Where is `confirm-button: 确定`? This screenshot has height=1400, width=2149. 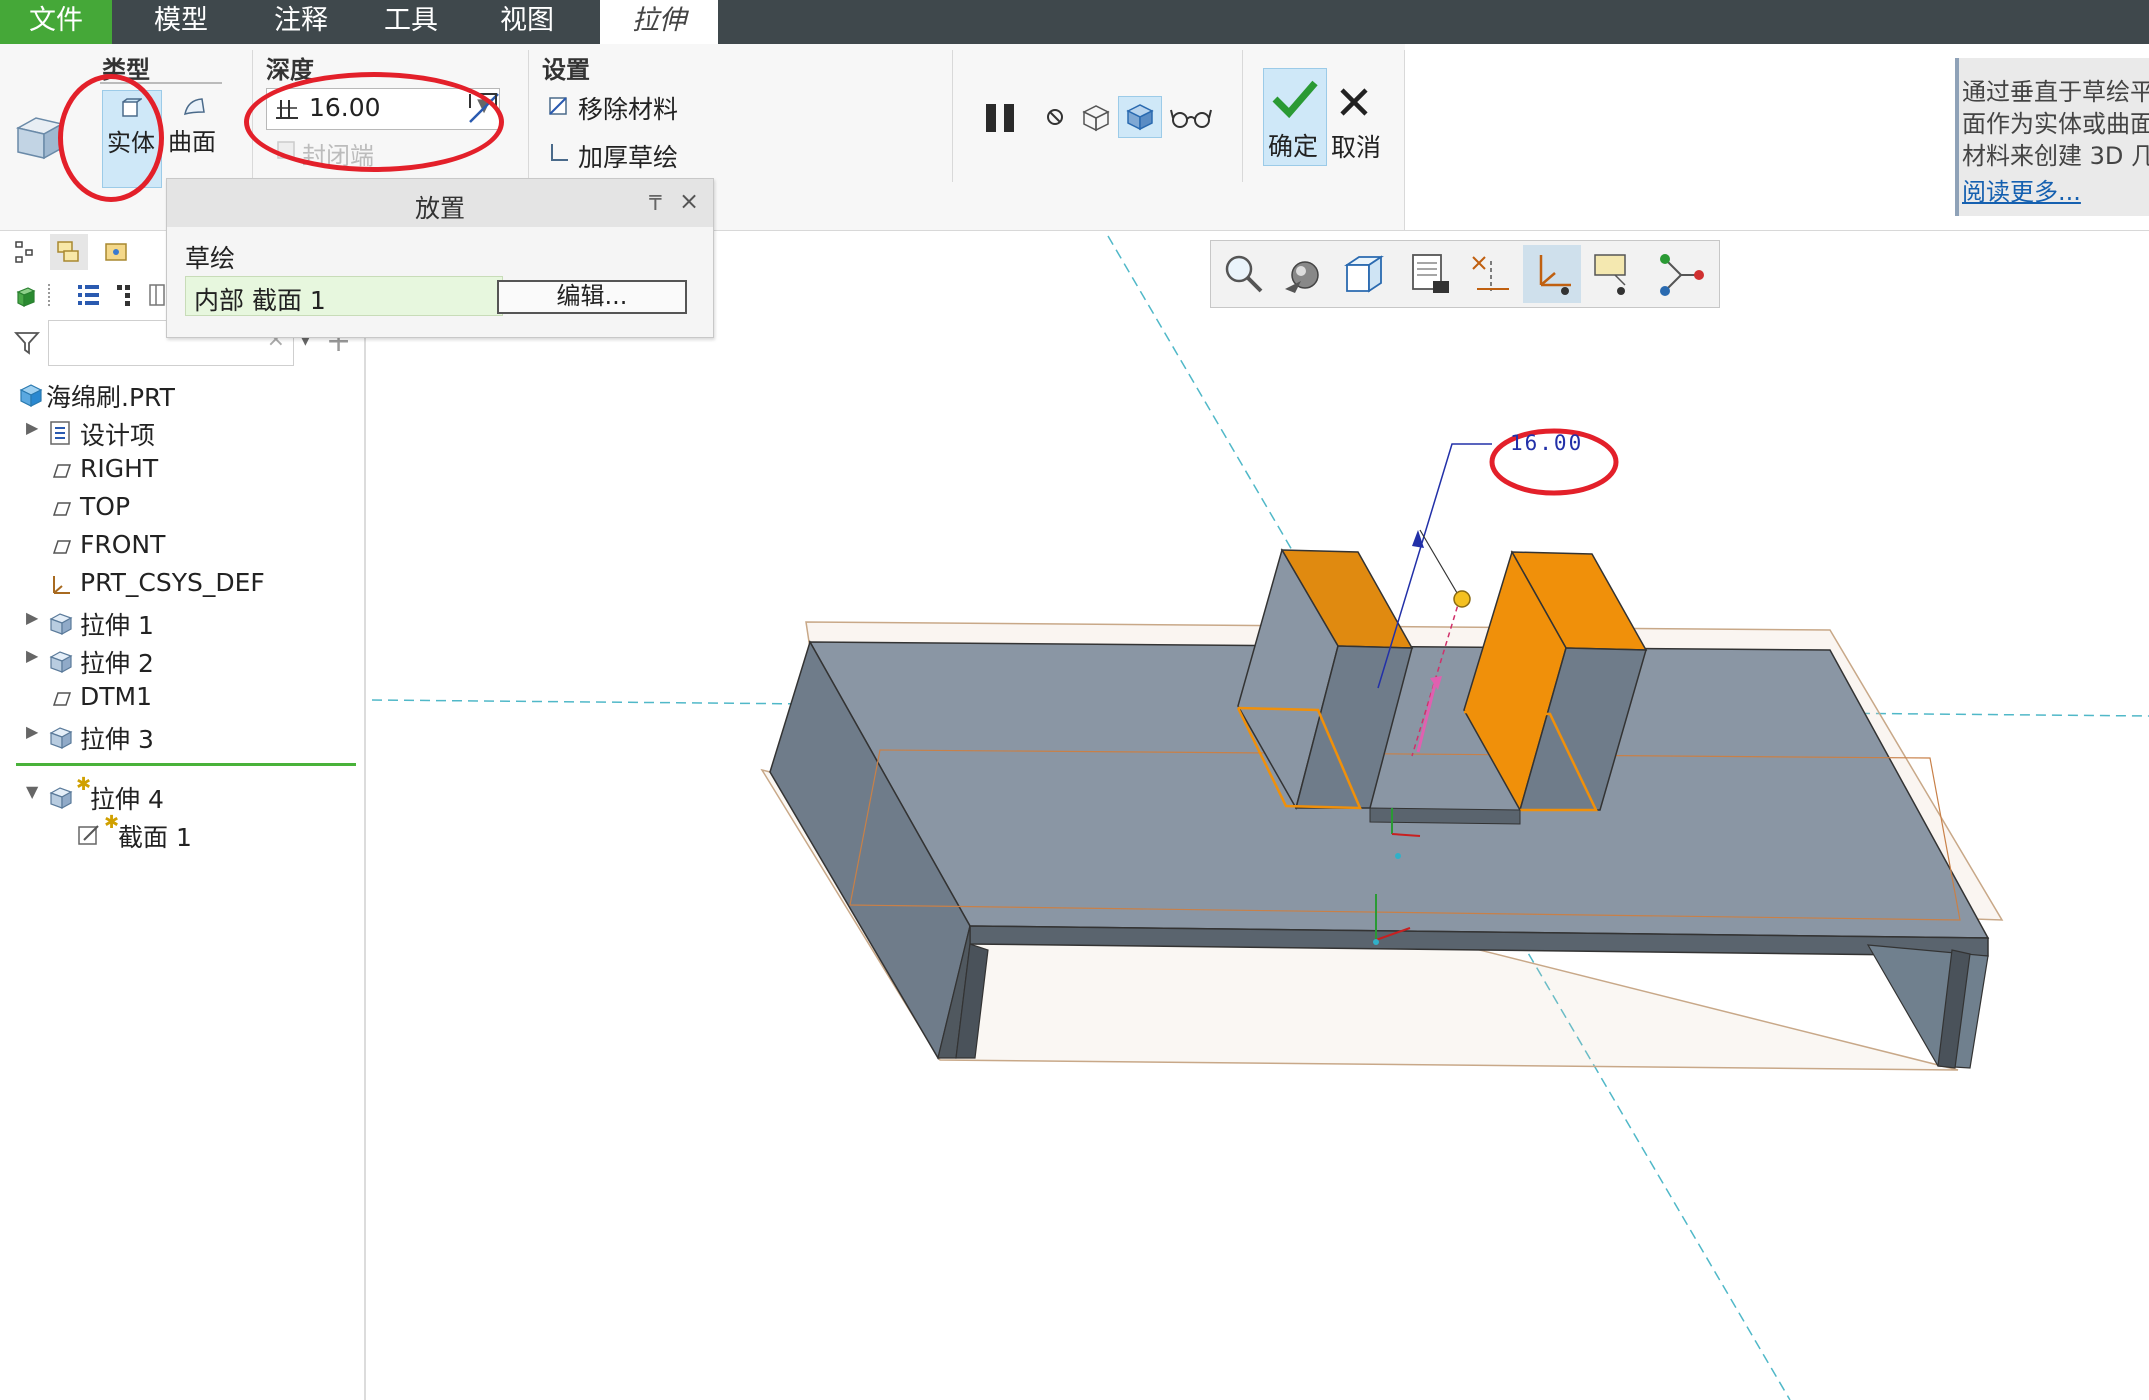 confirm-button: 确定 is located at coordinates (1295, 117).